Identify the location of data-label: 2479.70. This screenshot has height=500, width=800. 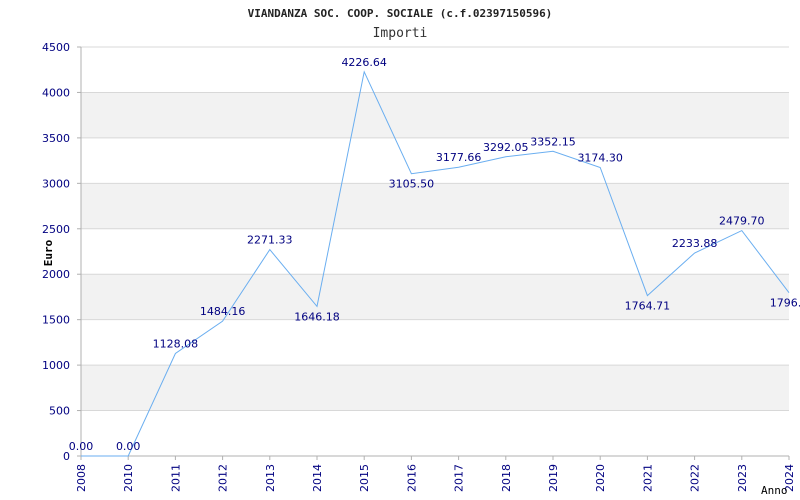
(742, 221).